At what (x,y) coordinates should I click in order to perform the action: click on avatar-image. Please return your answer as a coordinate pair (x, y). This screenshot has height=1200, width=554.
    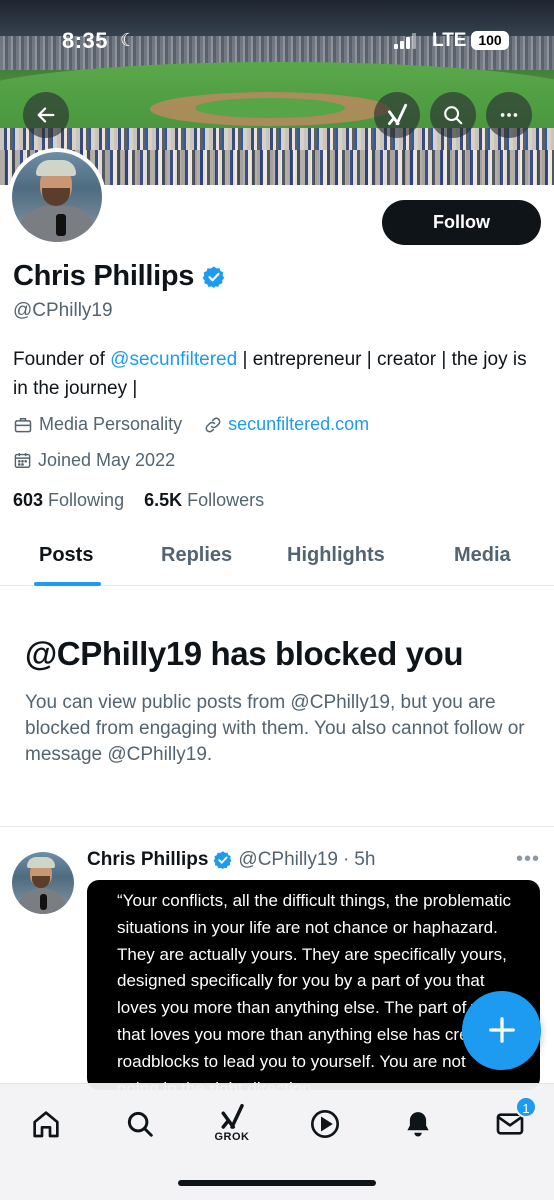
    Looking at the image, I should click on (57, 197).